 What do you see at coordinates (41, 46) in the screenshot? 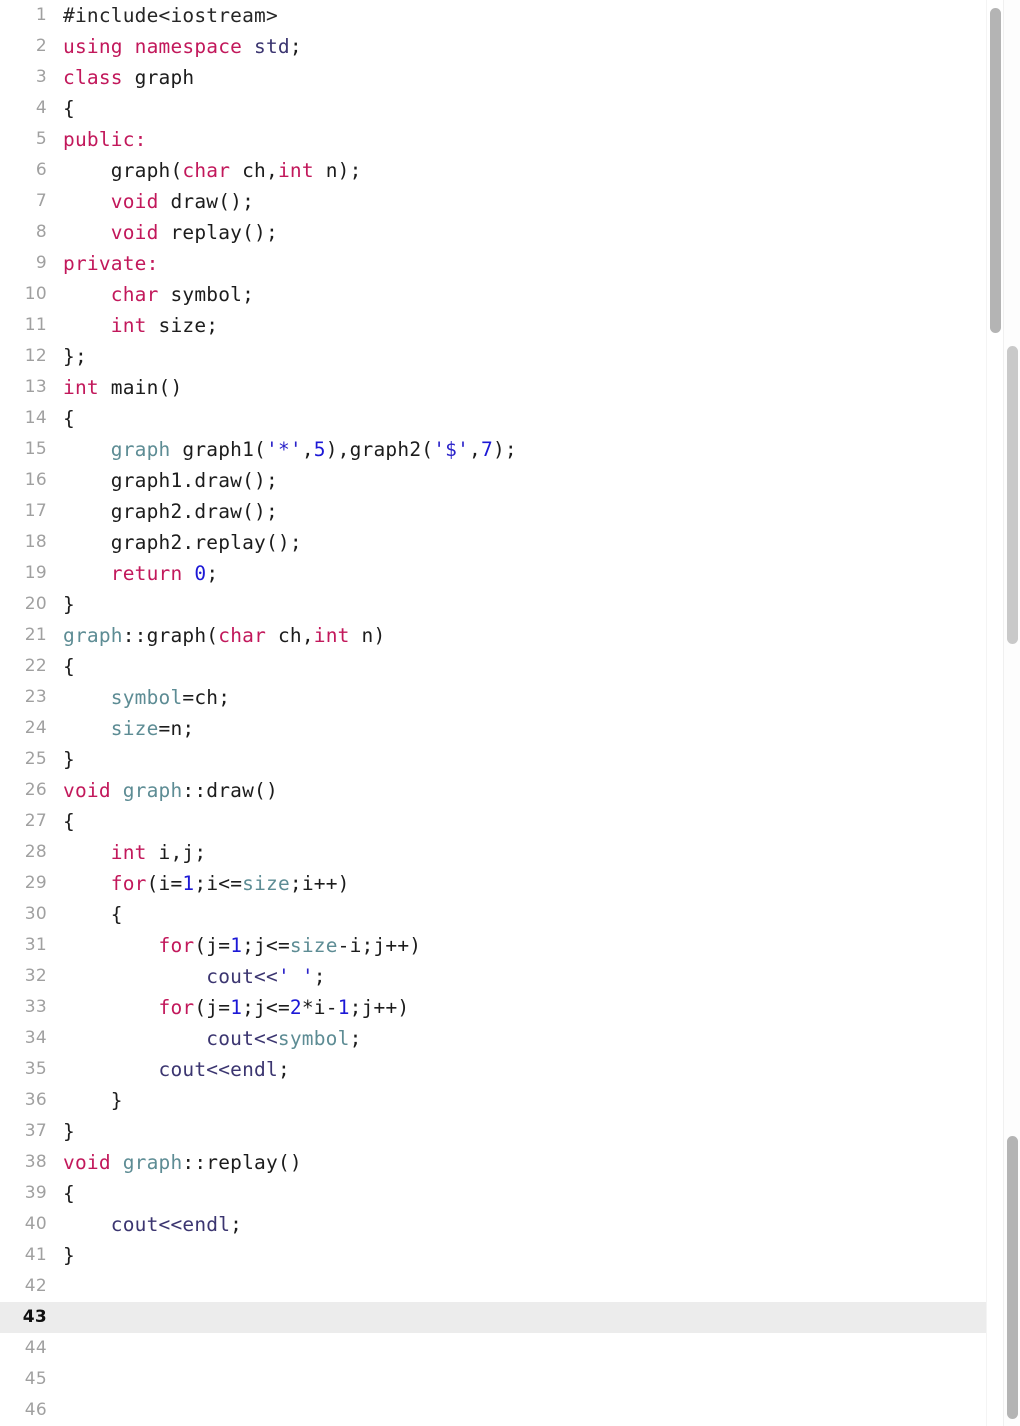
I see `line-number: 2` at bounding box center [41, 46].